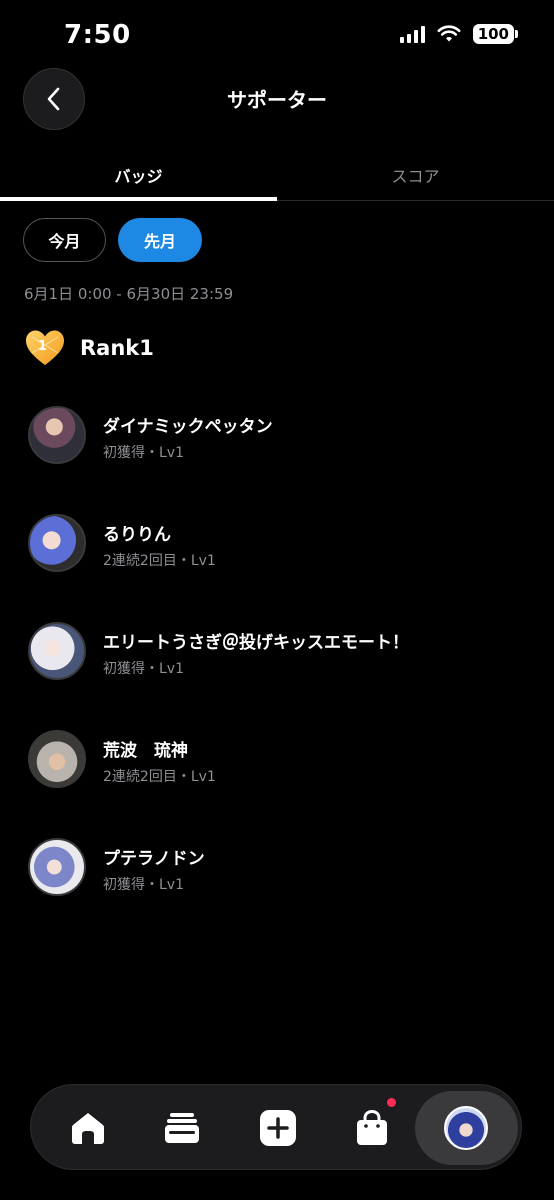 This screenshot has width=554, height=1200. I want to click on list-item: るりりん 2連続2回目・Lv1, so click(278, 568).